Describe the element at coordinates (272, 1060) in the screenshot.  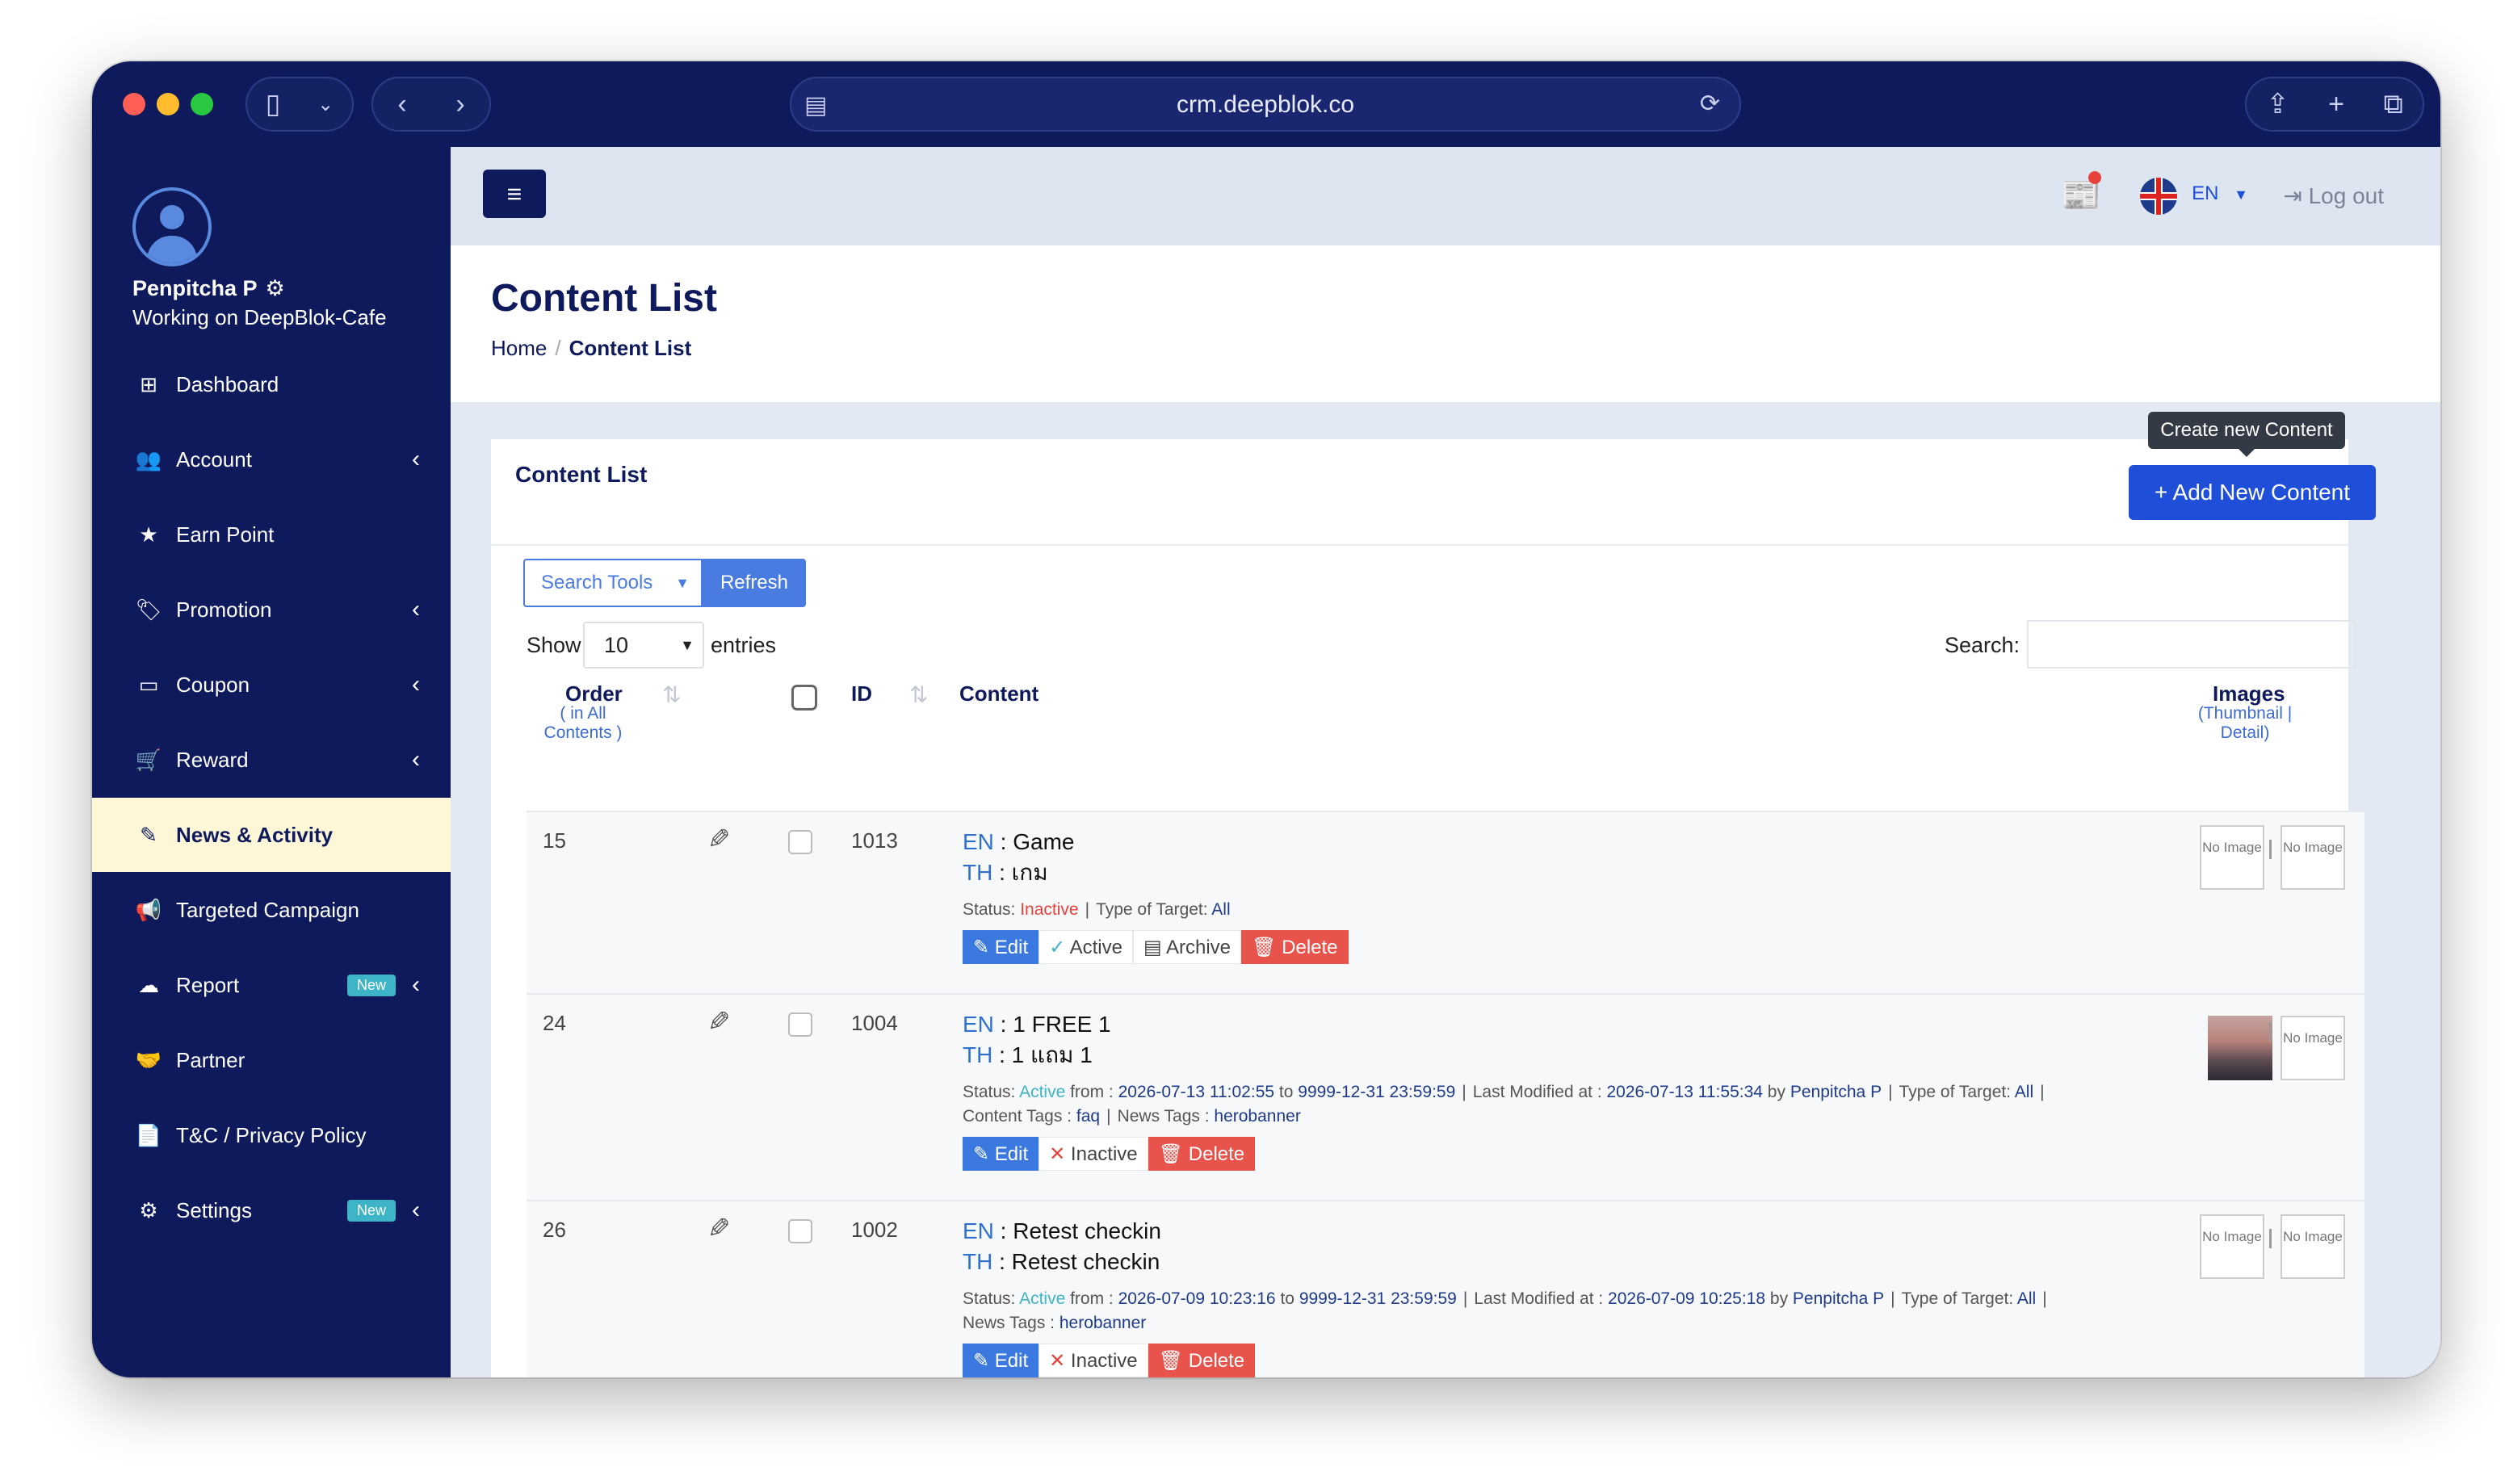
I see `sidebar-item-partner: 🤝 Partner` at that location.